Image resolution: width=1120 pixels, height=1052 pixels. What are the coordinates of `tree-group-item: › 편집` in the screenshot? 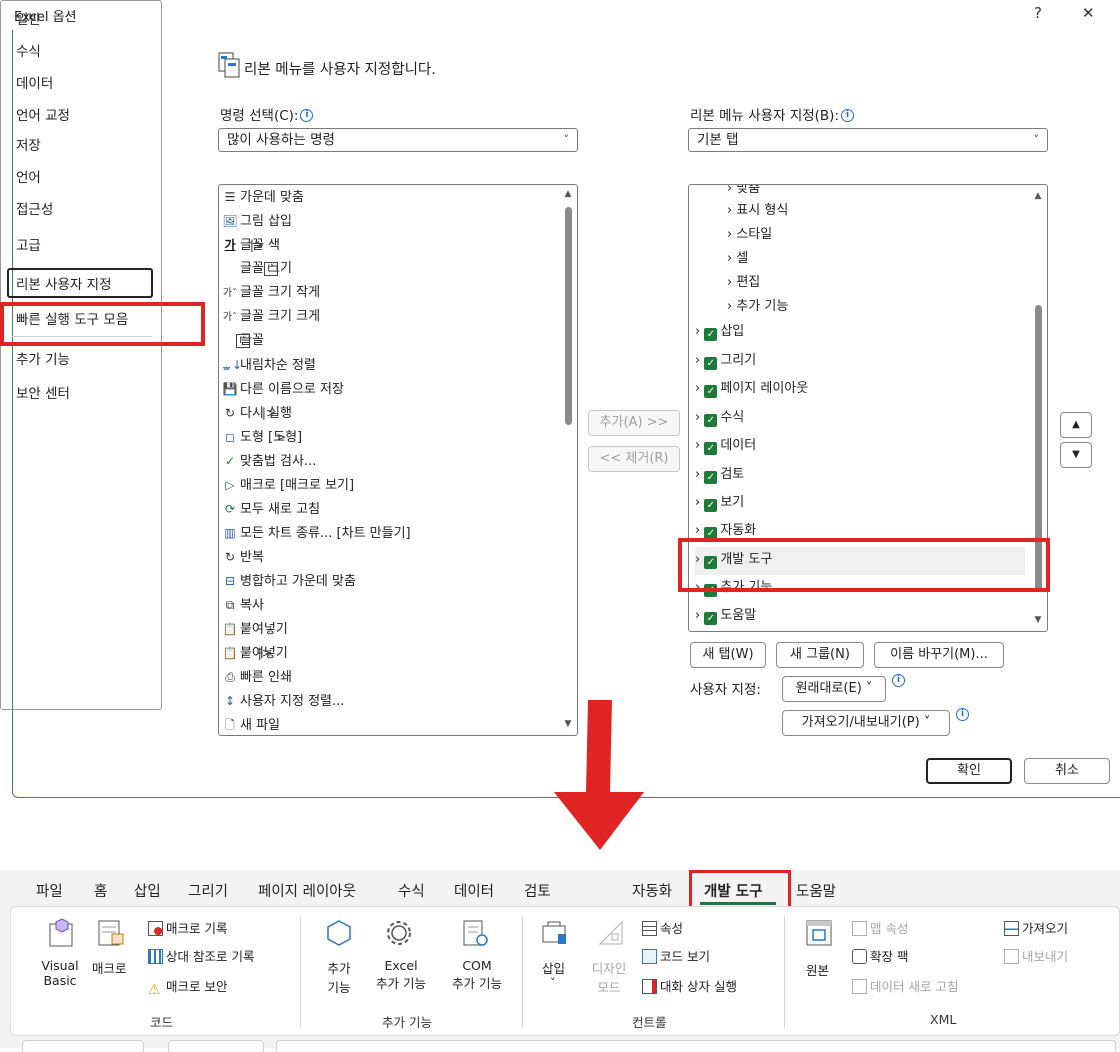 It's located at (743, 283).